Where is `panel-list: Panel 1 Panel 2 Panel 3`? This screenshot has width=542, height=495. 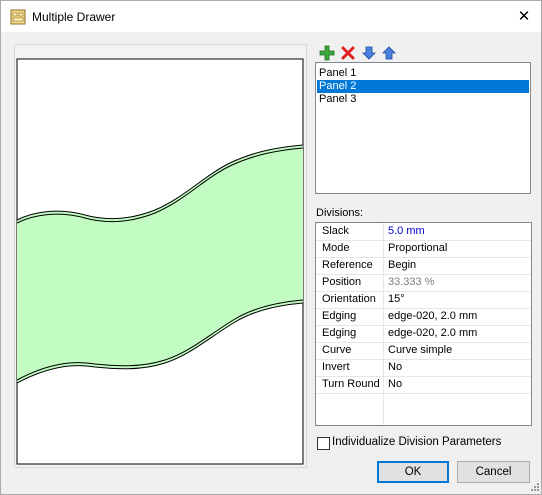
panel-list: Panel 1 Panel 2 Panel 3 is located at coordinates (423, 128).